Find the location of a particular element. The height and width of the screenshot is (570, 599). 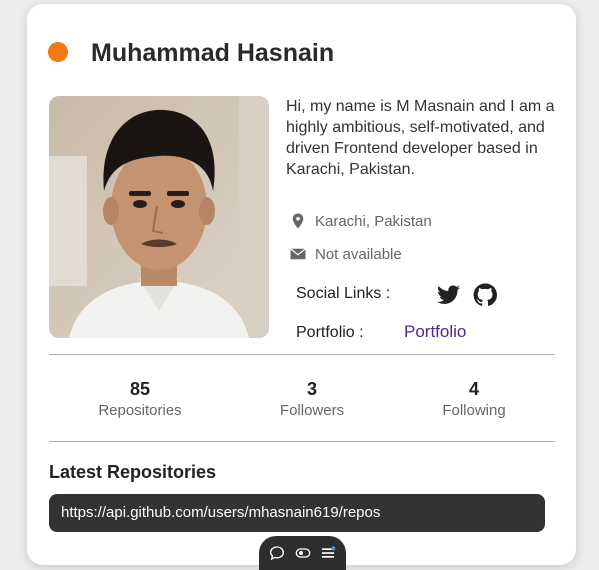

stat-label: Followers is located at coordinates (312, 410).